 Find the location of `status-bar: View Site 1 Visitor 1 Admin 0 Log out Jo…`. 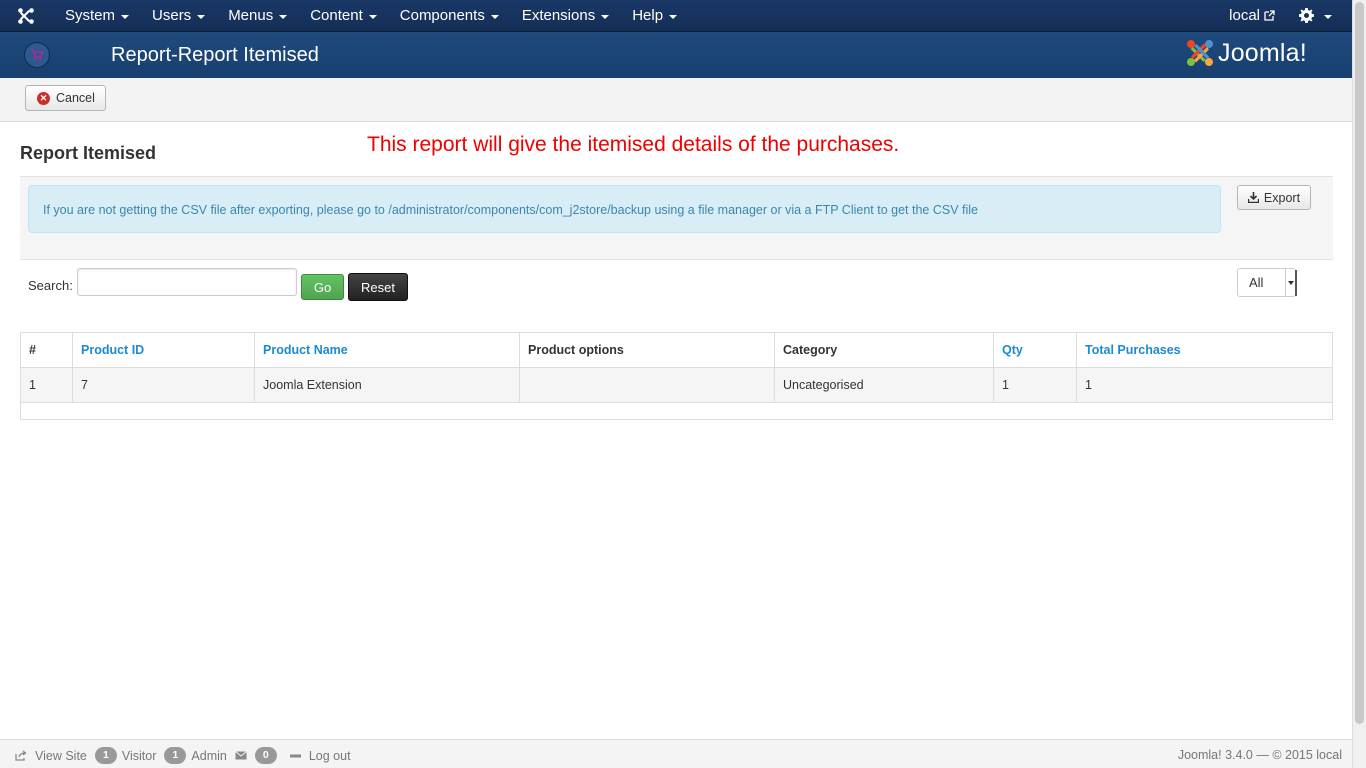

status-bar: View Site 1 Visitor 1 Admin 0 Log out Jo… is located at coordinates (676, 753).